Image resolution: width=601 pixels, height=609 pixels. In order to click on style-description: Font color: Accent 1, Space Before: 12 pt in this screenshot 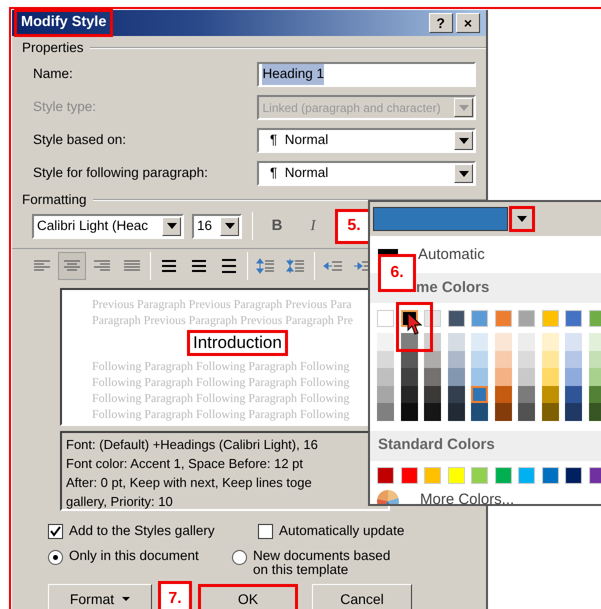, I will do `click(185, 464)`.